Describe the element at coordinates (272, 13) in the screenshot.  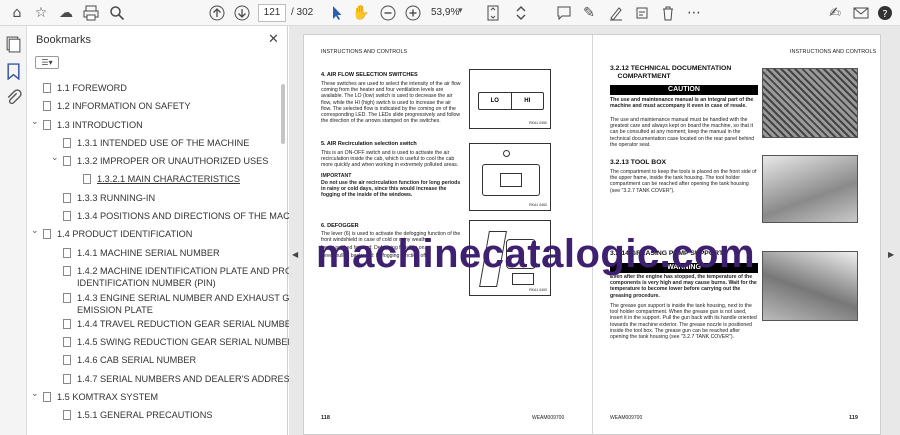
I see `page-number-input: 121` at that location.